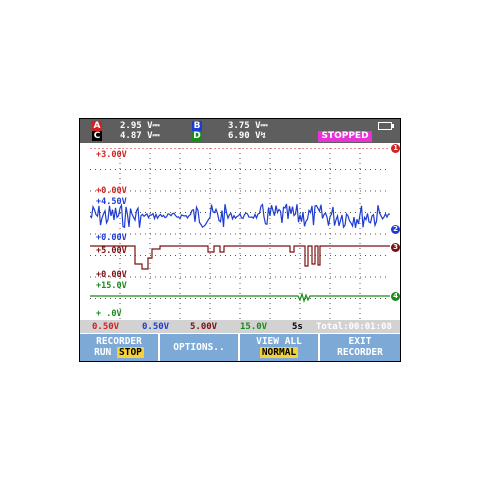 The image size is (480, 480). I want to click on channel-d-reading: 6.90 V↯, so click(247, 136).